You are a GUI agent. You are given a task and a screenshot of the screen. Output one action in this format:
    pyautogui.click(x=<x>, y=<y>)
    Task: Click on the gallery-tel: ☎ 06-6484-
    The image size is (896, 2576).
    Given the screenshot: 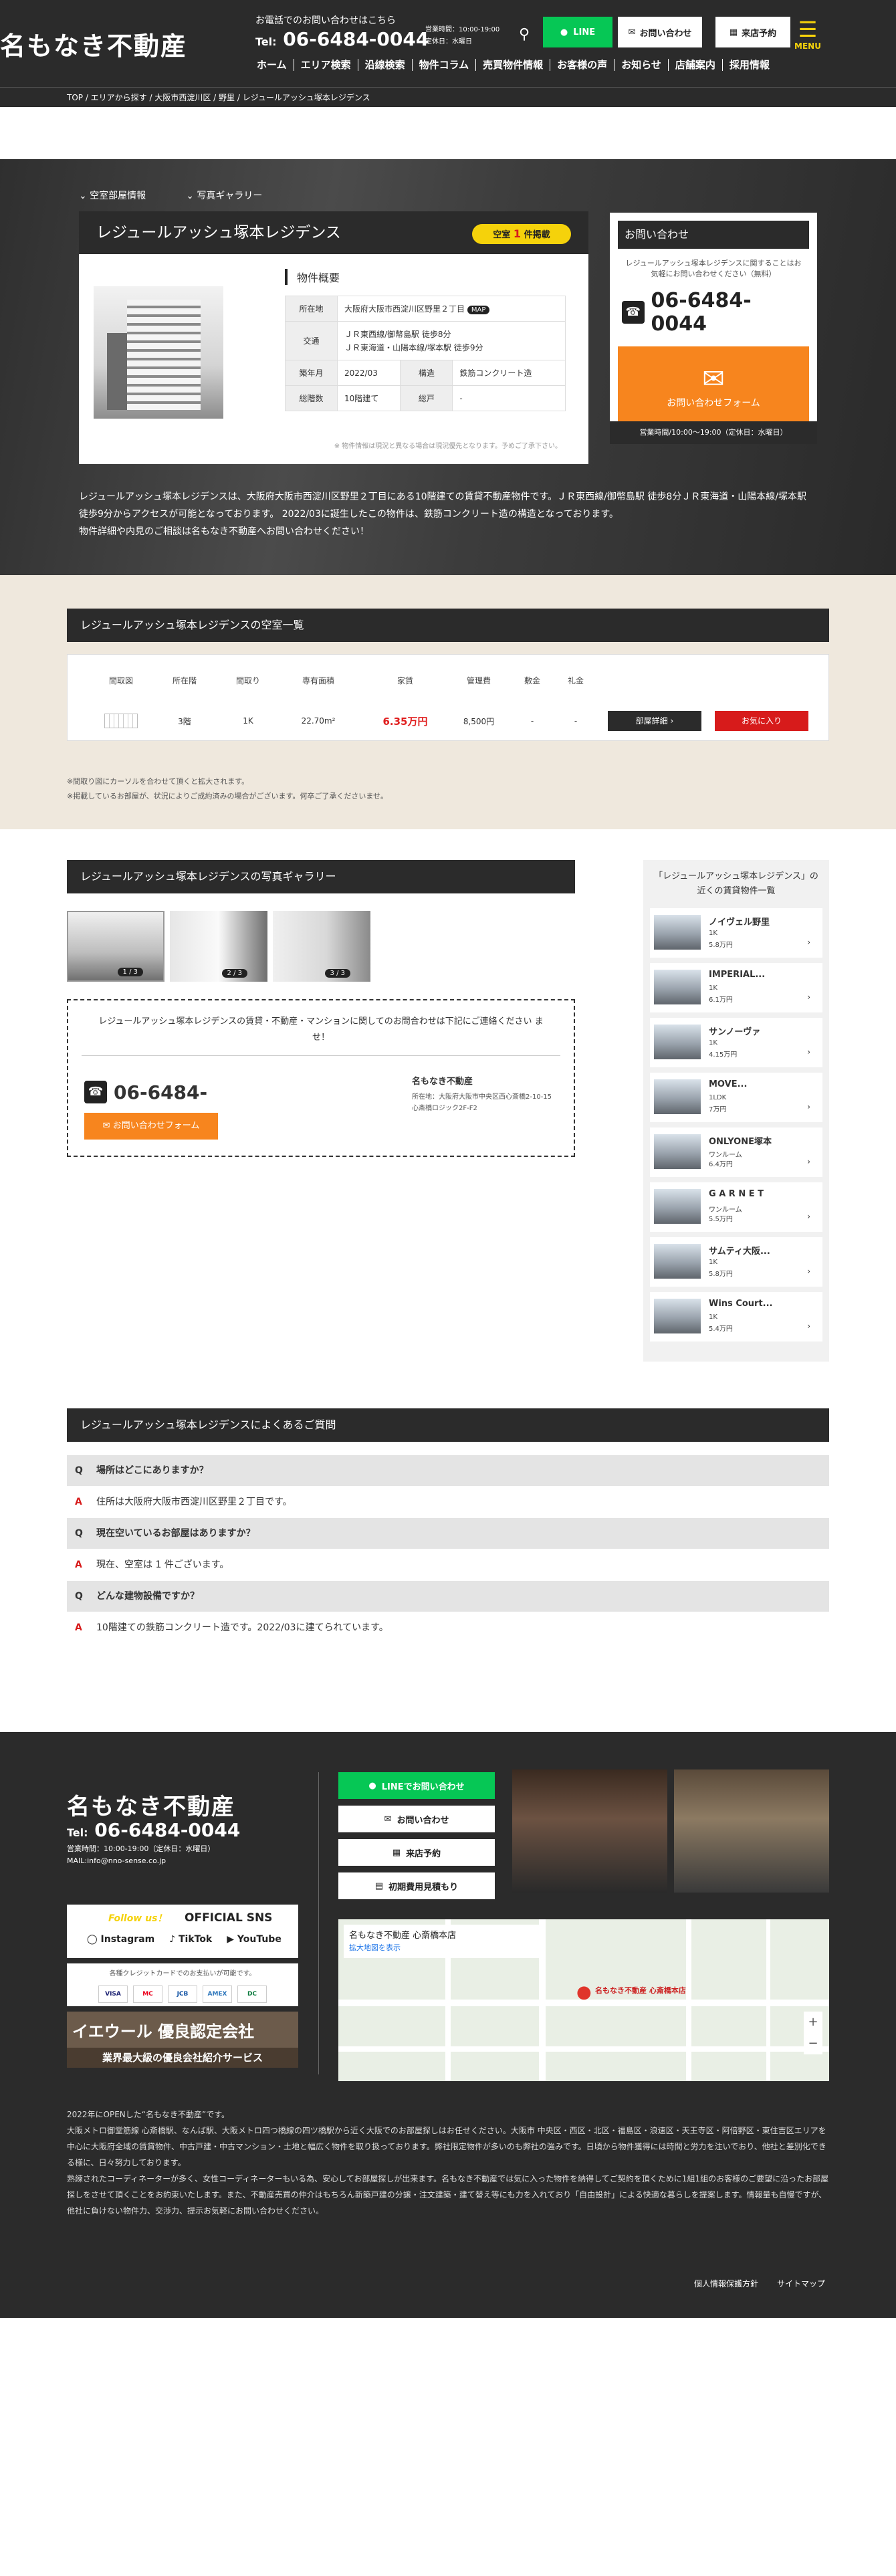 What is the action you would take?
    pyautogui.click(x=145, y=1092)
    